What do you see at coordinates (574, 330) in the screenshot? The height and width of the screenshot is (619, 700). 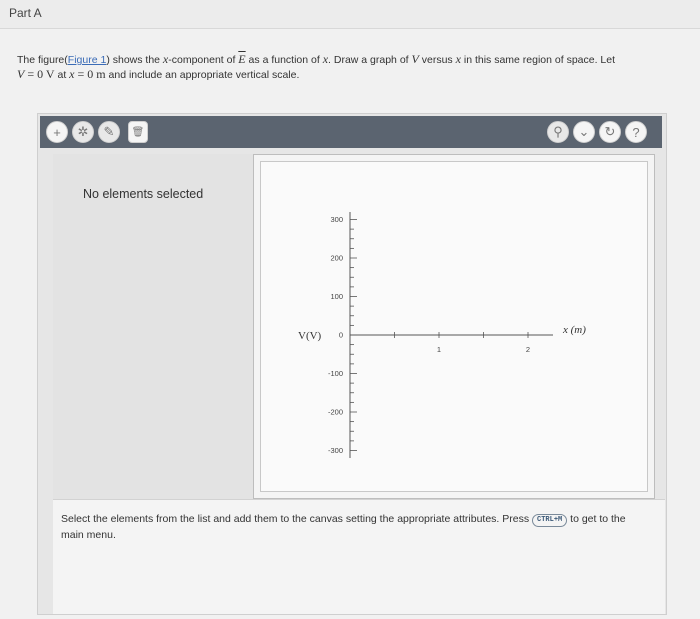 I see `x-axis-title: x (m)` at bounding box center [574, 330].